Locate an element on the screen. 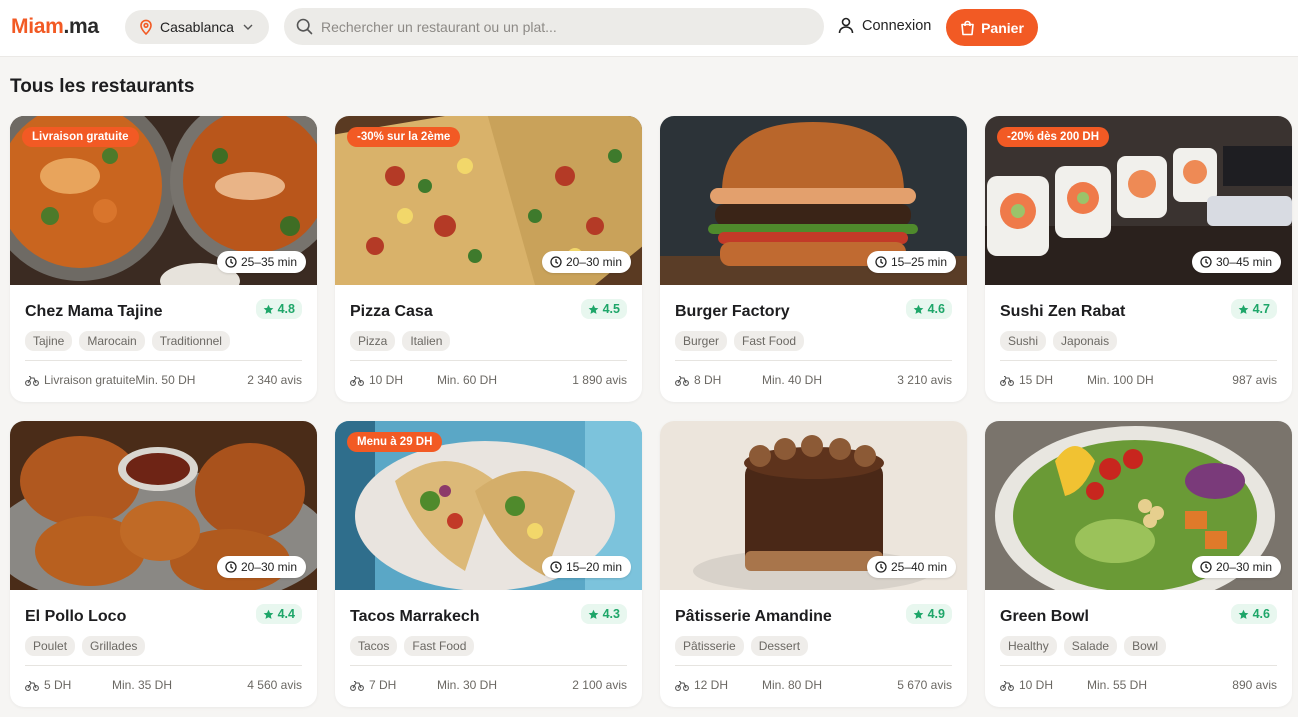 The image size is (1298, 717). delivery-fee: 15 DH is located at coordinates (1043, 380).